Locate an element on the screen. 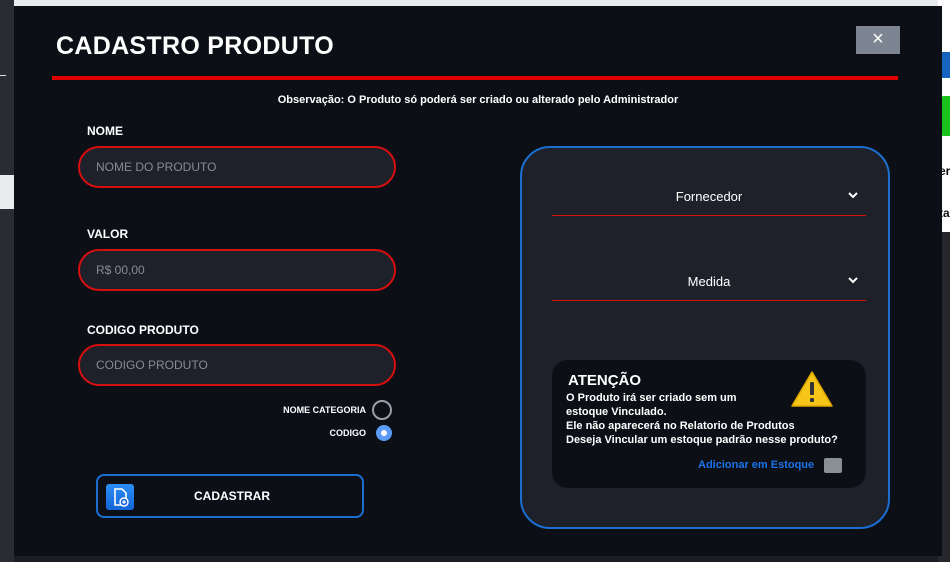  fornecedor-value: Fornecedor is located at coordinates (709, 196).